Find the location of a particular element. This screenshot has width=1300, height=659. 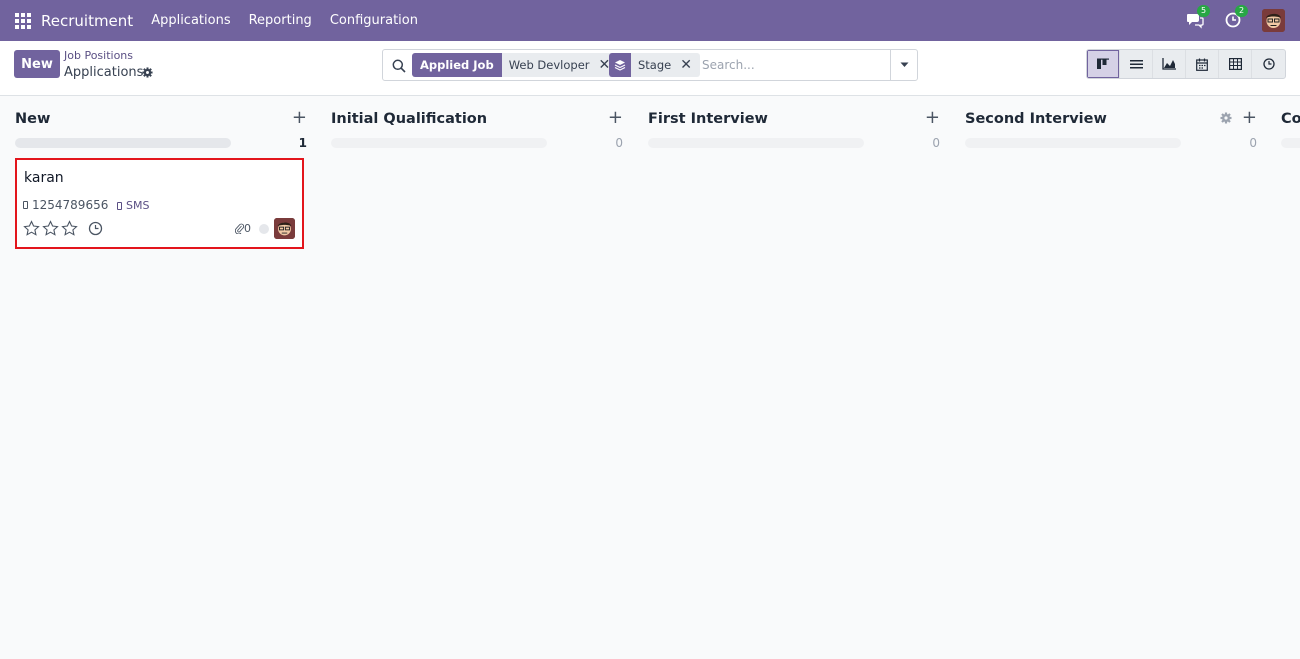

facet-stage: Stage ✕ is located at coordinates (654, 65).